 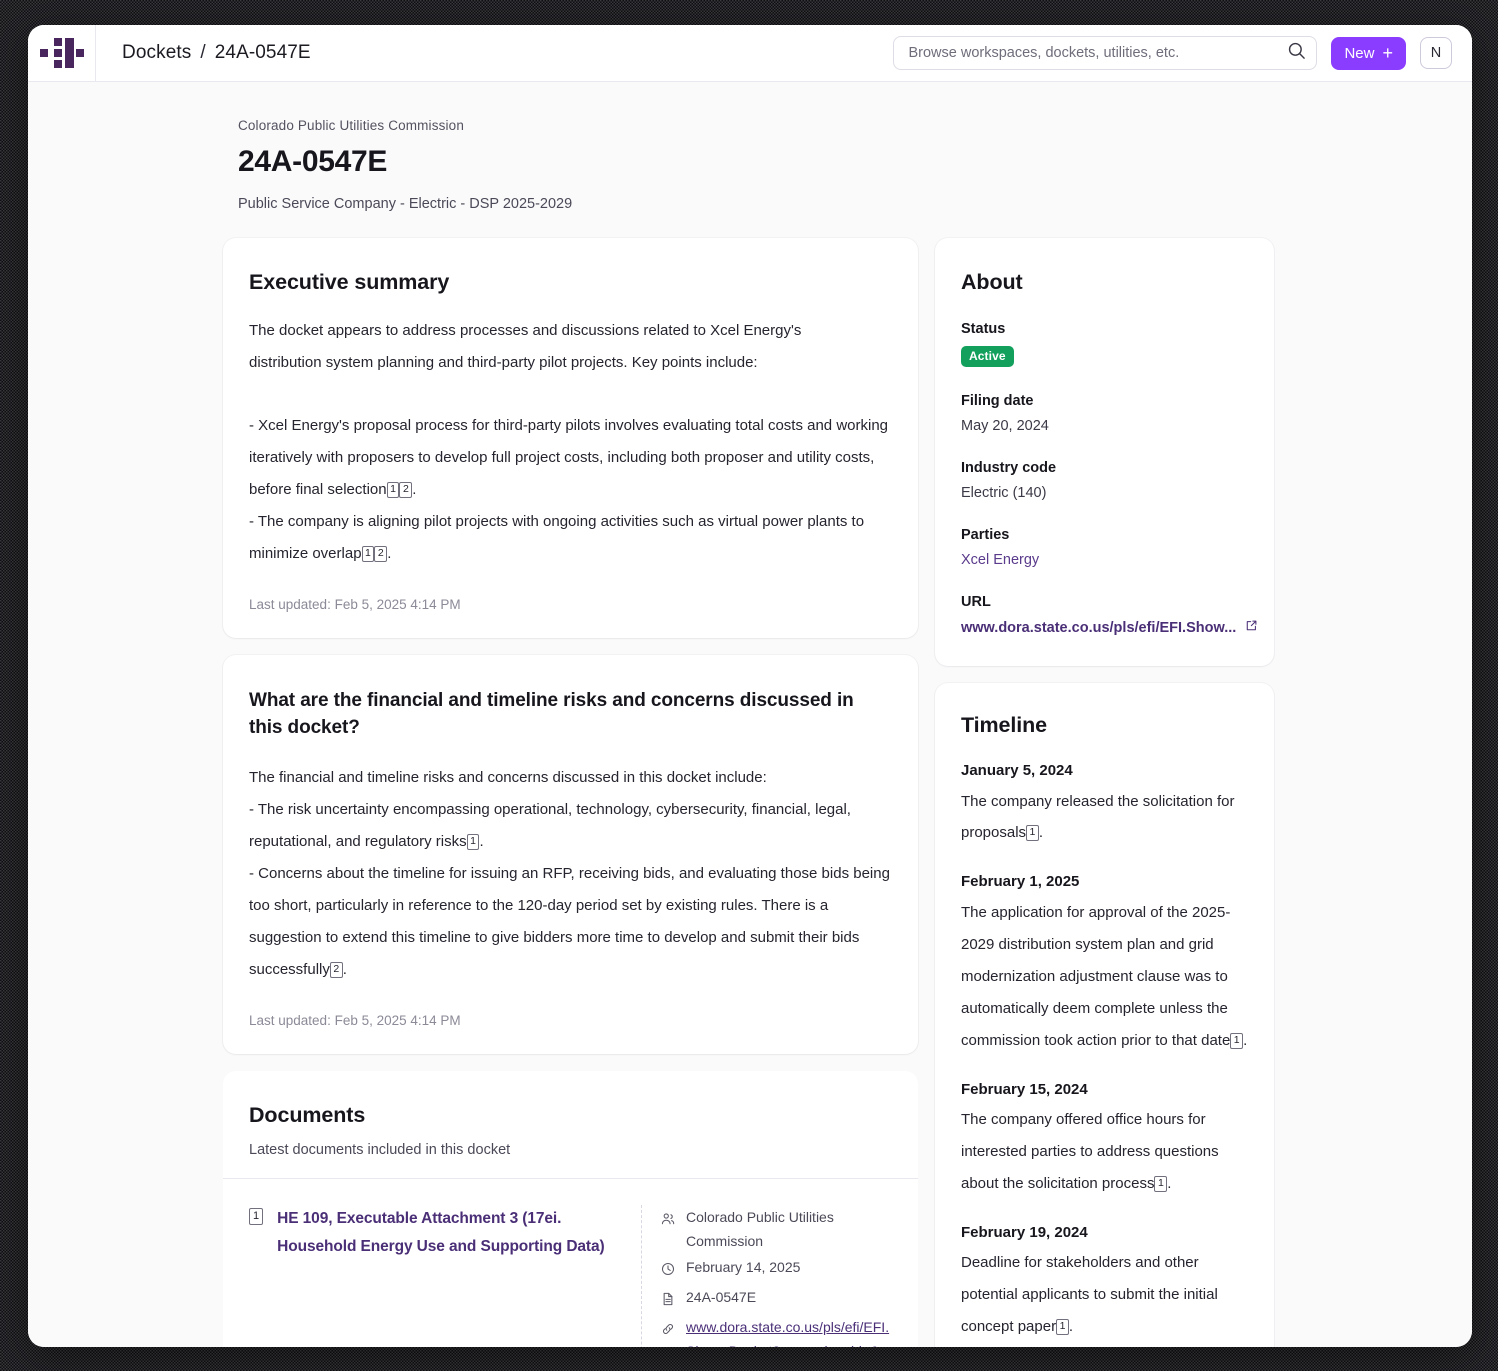 What do you see at coordinates (1098, 53) in the screenshot?
I see `search-input` at bounding box center [1098, 53].